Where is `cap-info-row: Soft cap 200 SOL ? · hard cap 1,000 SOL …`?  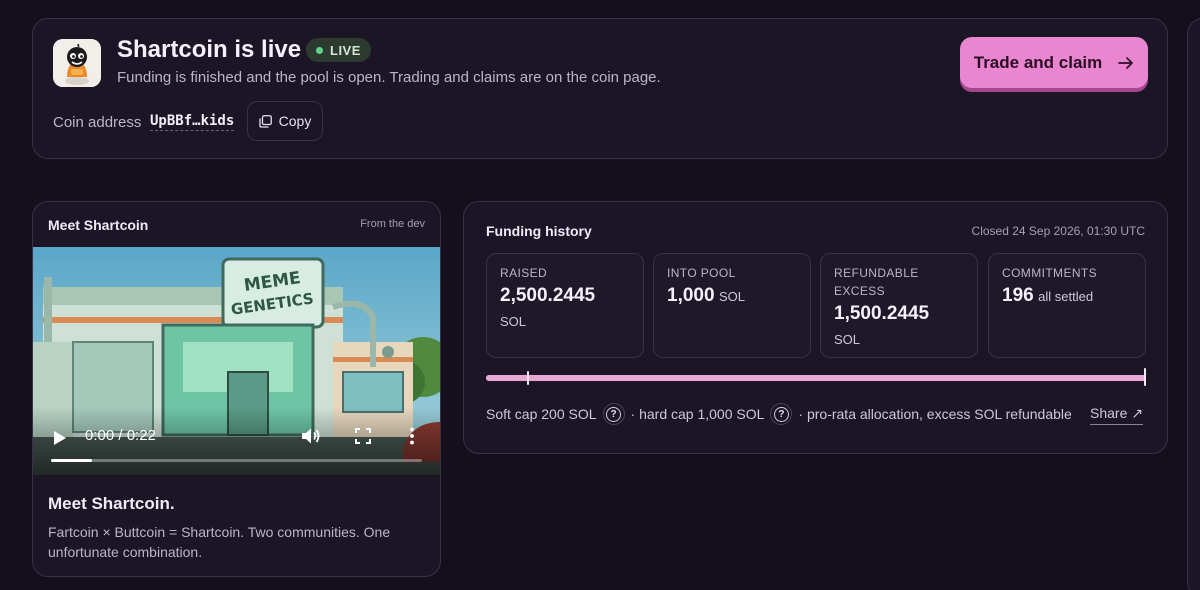
cap-info-row: Soft cap 200 SOL ? · hard cap 1,000 SOL … is located at coordinates (779, 414).